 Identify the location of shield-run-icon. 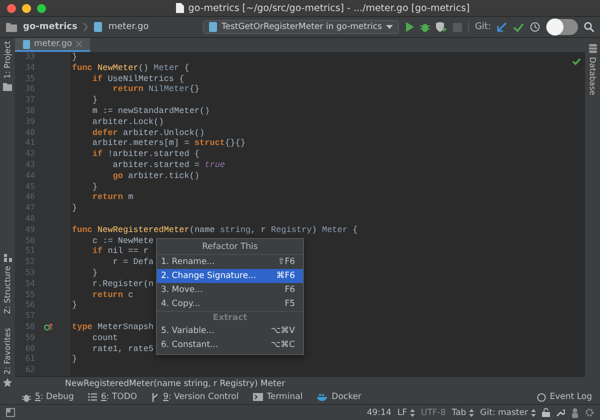
(441, 27).